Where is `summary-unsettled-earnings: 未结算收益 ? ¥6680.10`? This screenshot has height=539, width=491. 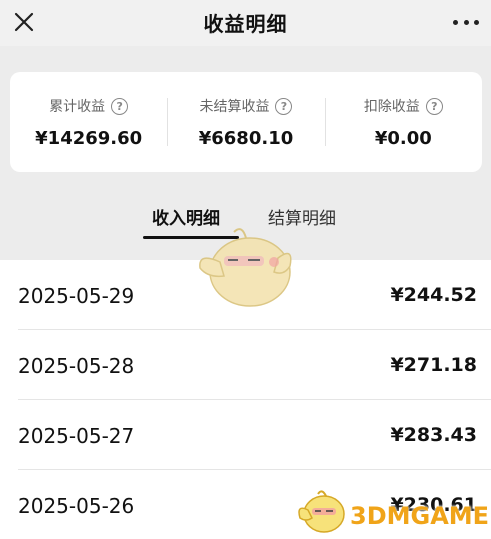 summary-unsettled-earnings: 未结算收益 ? ¥6680.10 is located at coordinates (245, 122).